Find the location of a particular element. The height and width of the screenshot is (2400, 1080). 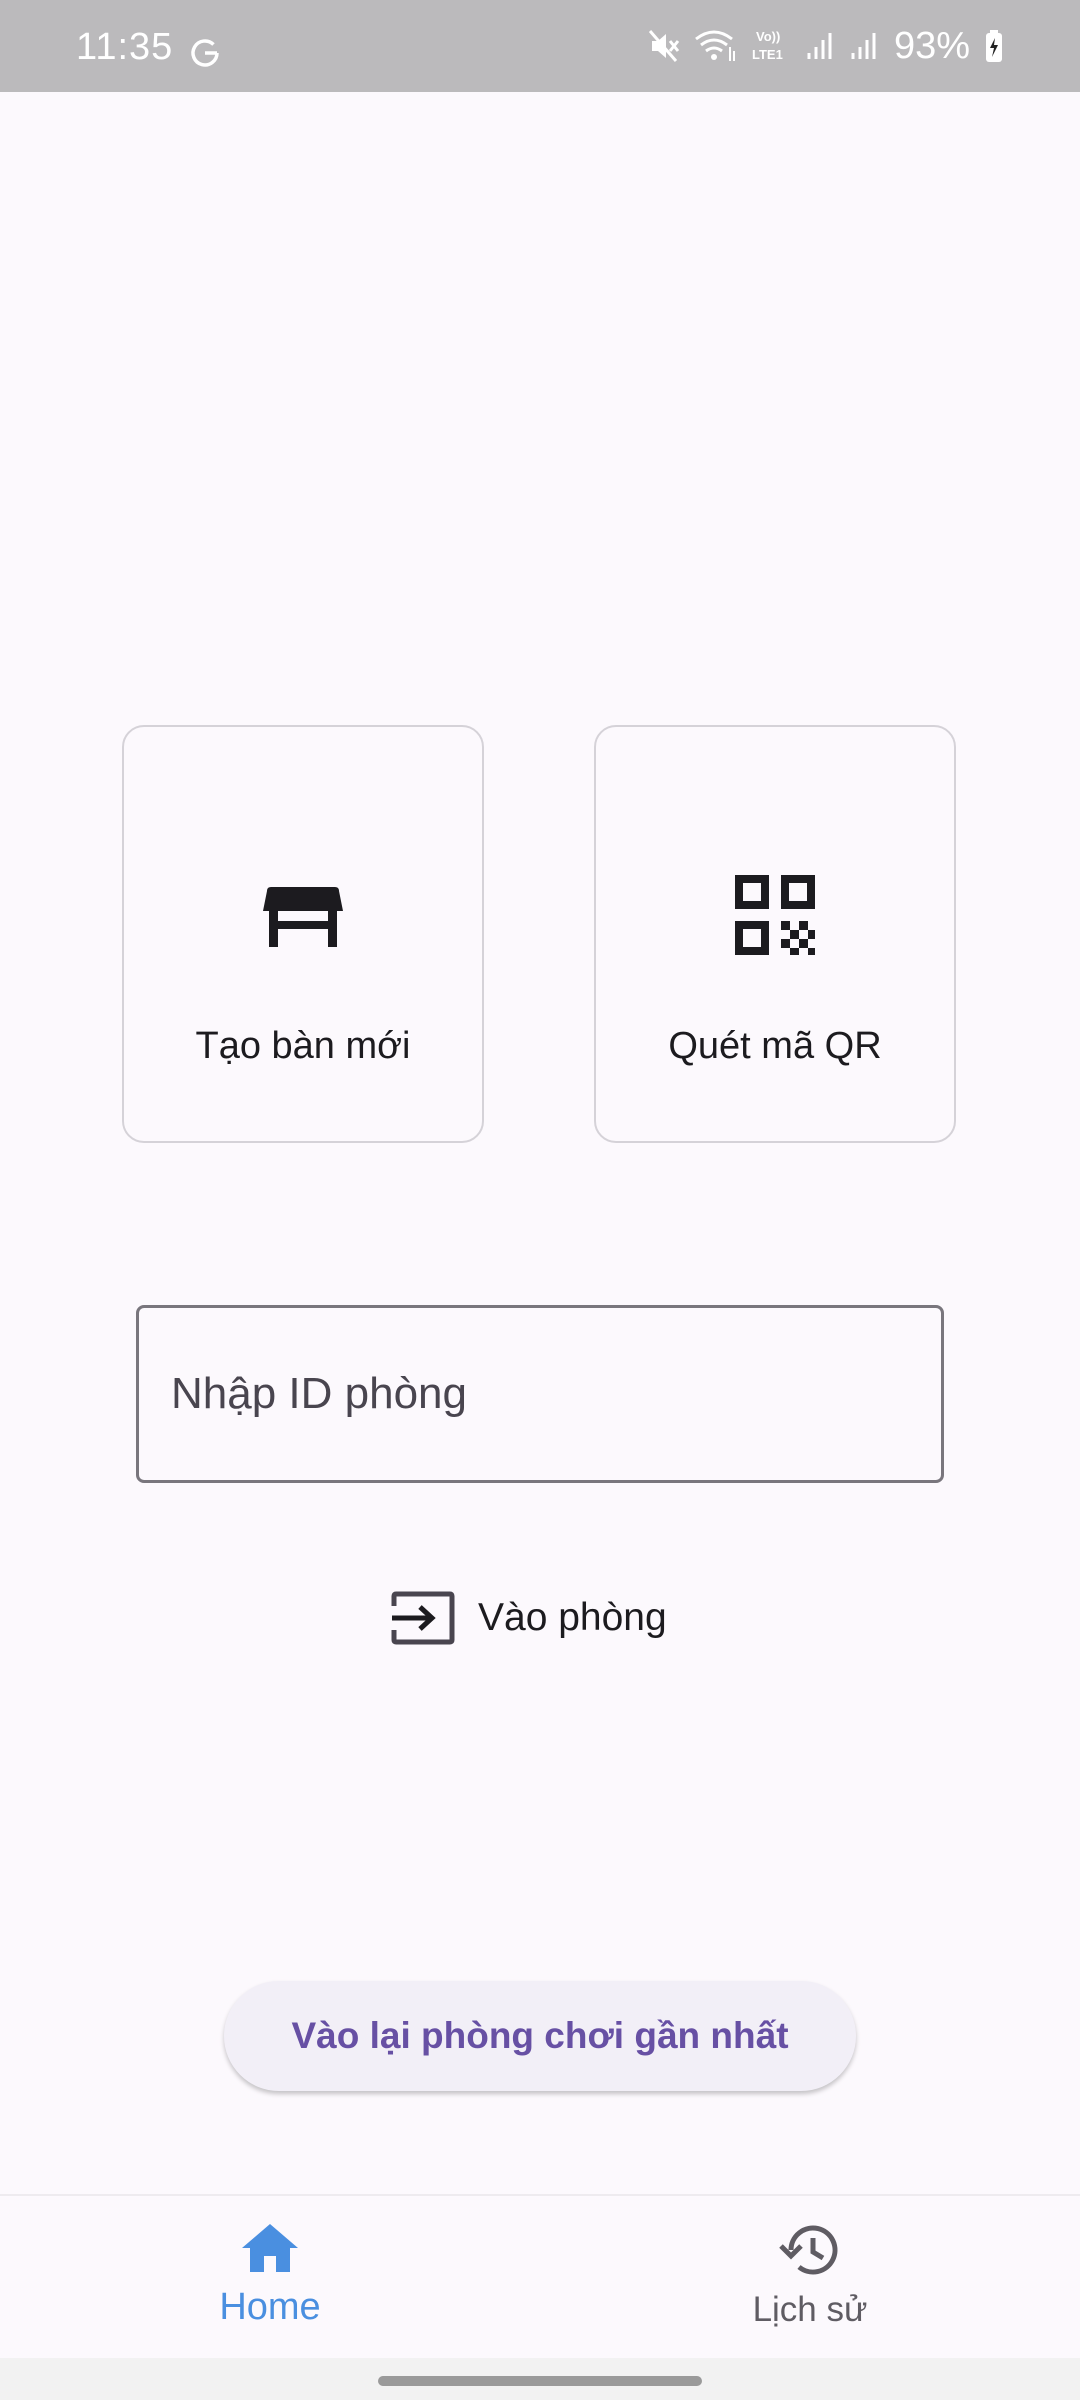

nav-label-history: Lịch sử is located at coordinates (810, 2309).